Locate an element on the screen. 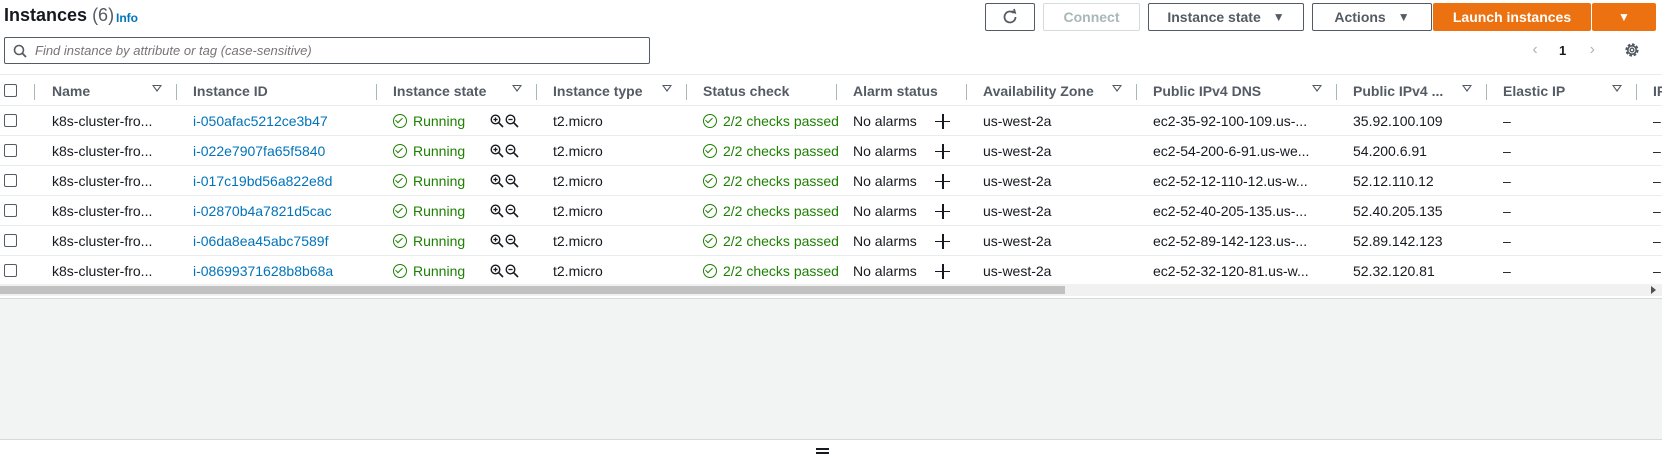 This screenshot has height=457, width=1662. chevron-right-icon: › is located at coordinates (1592, 50).